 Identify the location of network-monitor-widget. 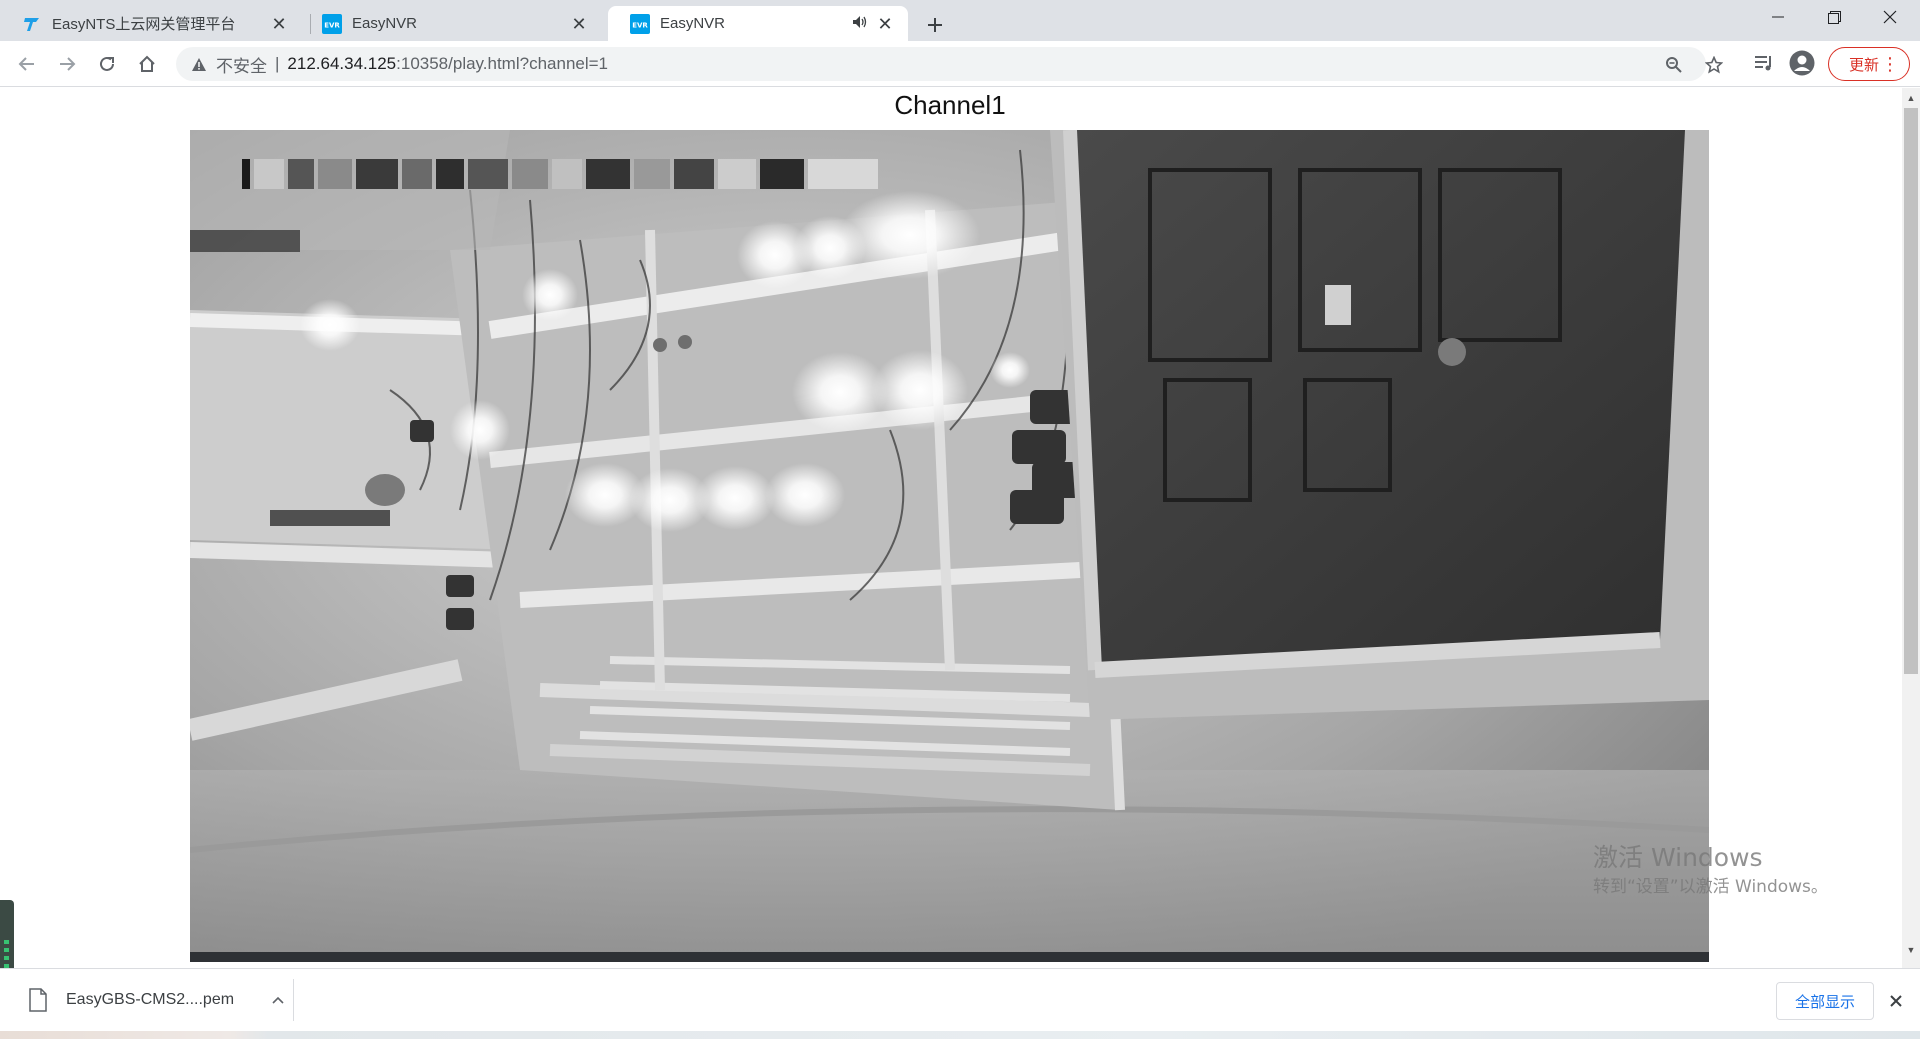
(7, 937).